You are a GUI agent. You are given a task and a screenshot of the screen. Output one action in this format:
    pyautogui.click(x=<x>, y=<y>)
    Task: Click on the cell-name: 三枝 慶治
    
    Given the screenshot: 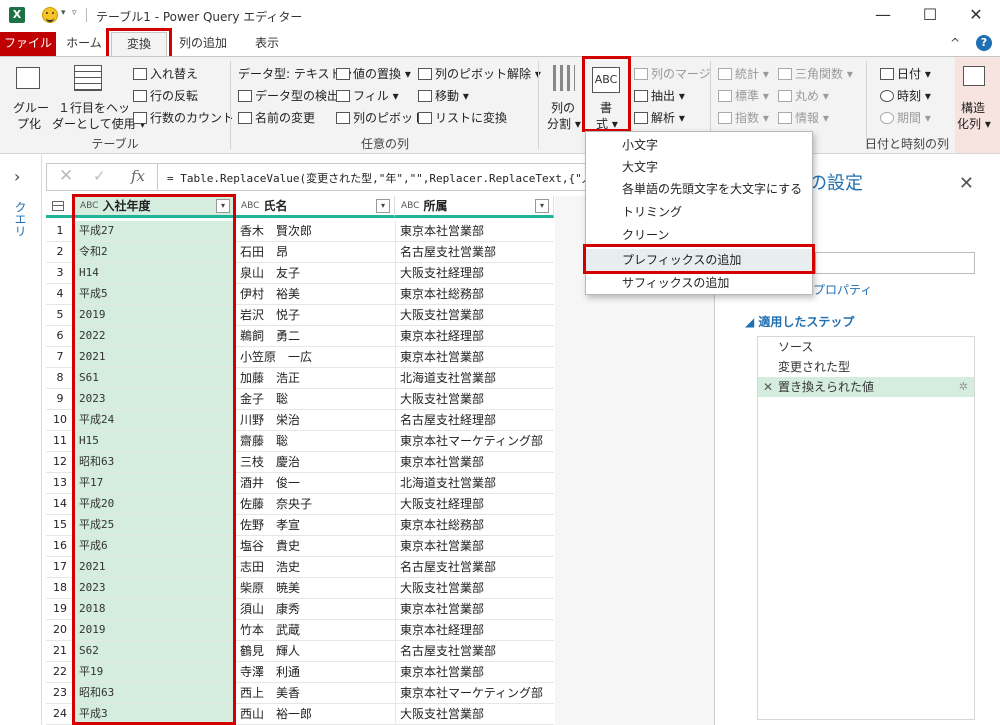 What is the action you would take?
    pyautogui.click(x=314, y=462)
    